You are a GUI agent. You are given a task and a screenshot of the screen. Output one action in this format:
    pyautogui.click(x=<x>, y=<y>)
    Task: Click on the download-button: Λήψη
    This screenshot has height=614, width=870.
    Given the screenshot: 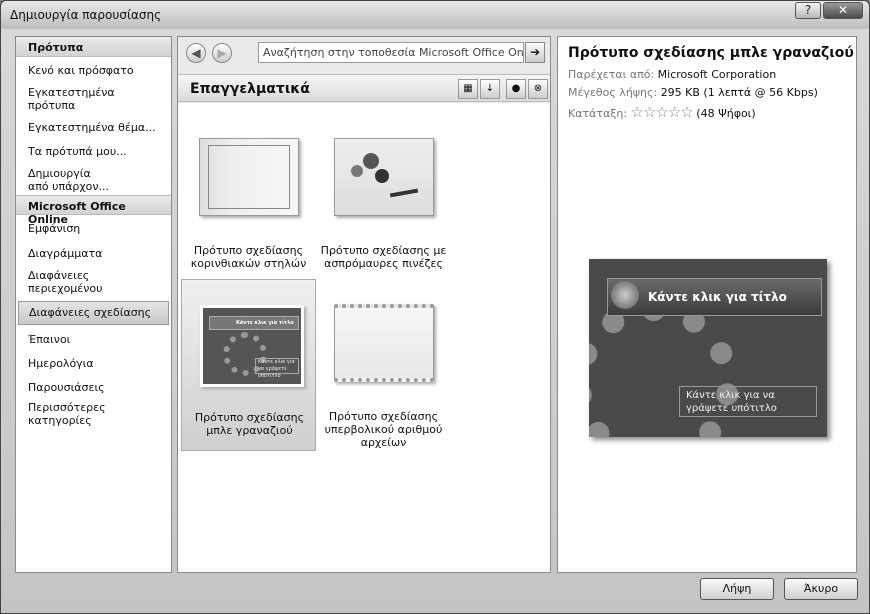 What is the action you would take?
    pyautogui.click(x=737, y=589)
    